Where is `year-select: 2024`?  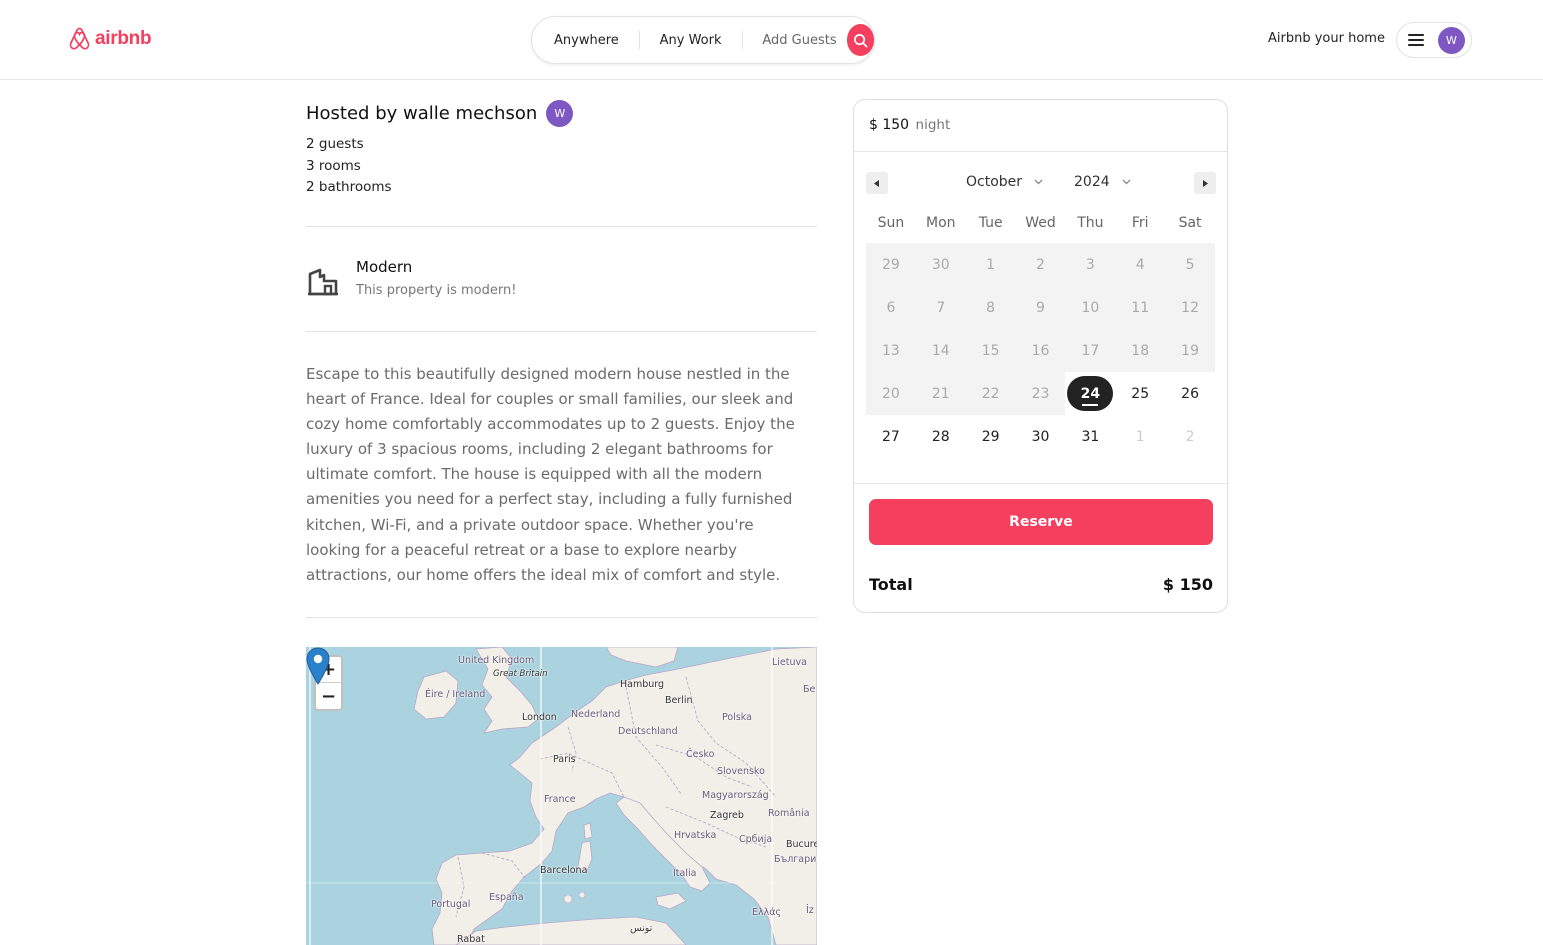 year-select: 2024 is located at coordinates (1102, 182).